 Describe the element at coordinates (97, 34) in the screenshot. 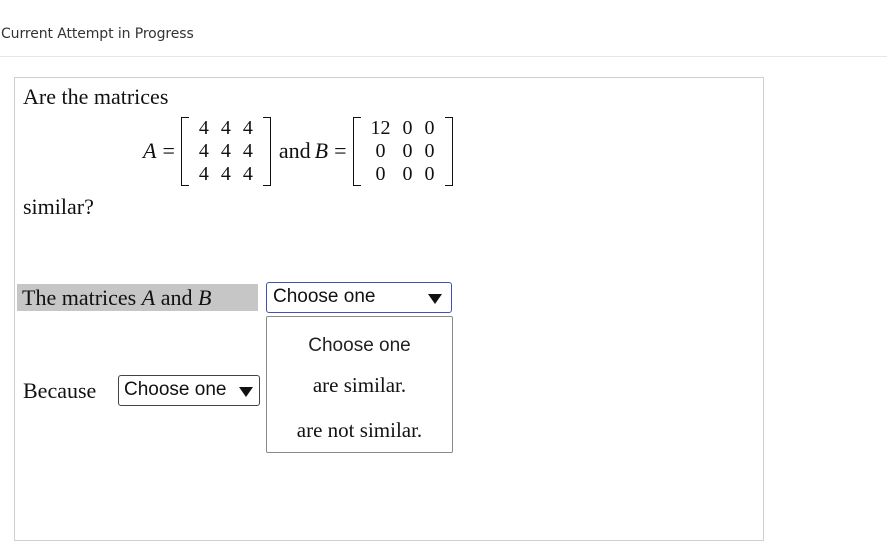

I see `attempt-status-title: Current Attempt in Progress` at that location.